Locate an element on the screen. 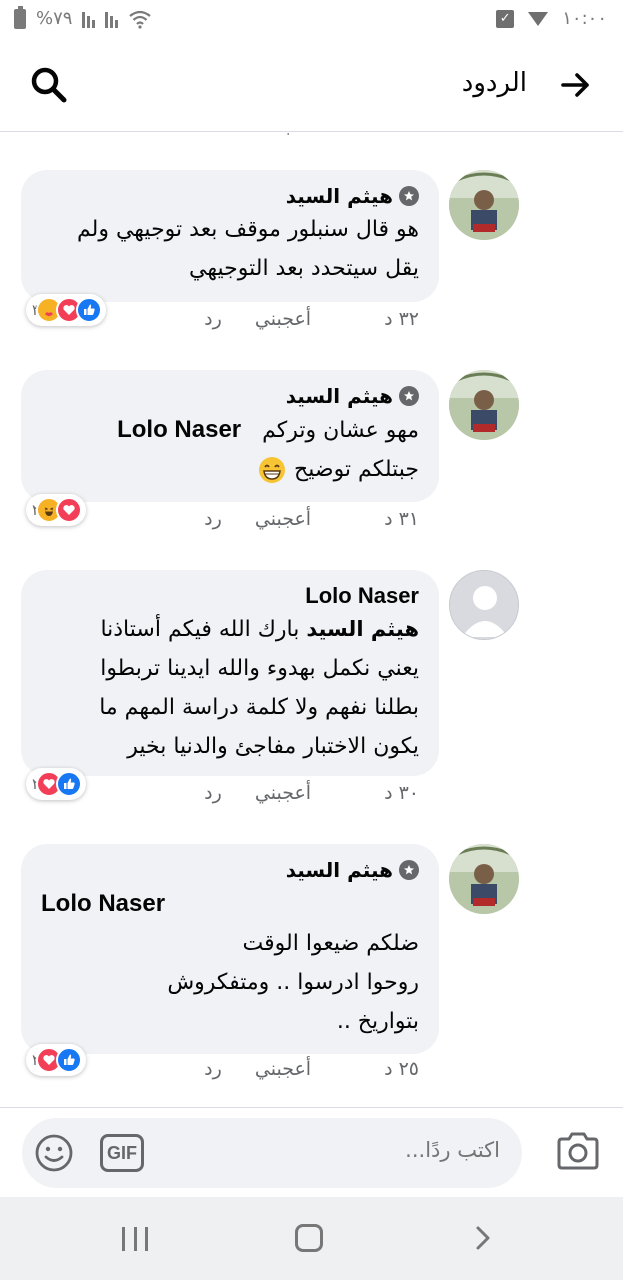  author-name: Lolo Naser is located at coordinates (362, 596).